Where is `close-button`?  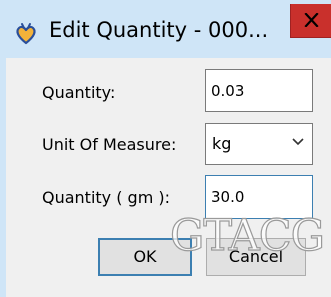
close-button is located at coordinates (310, 21).